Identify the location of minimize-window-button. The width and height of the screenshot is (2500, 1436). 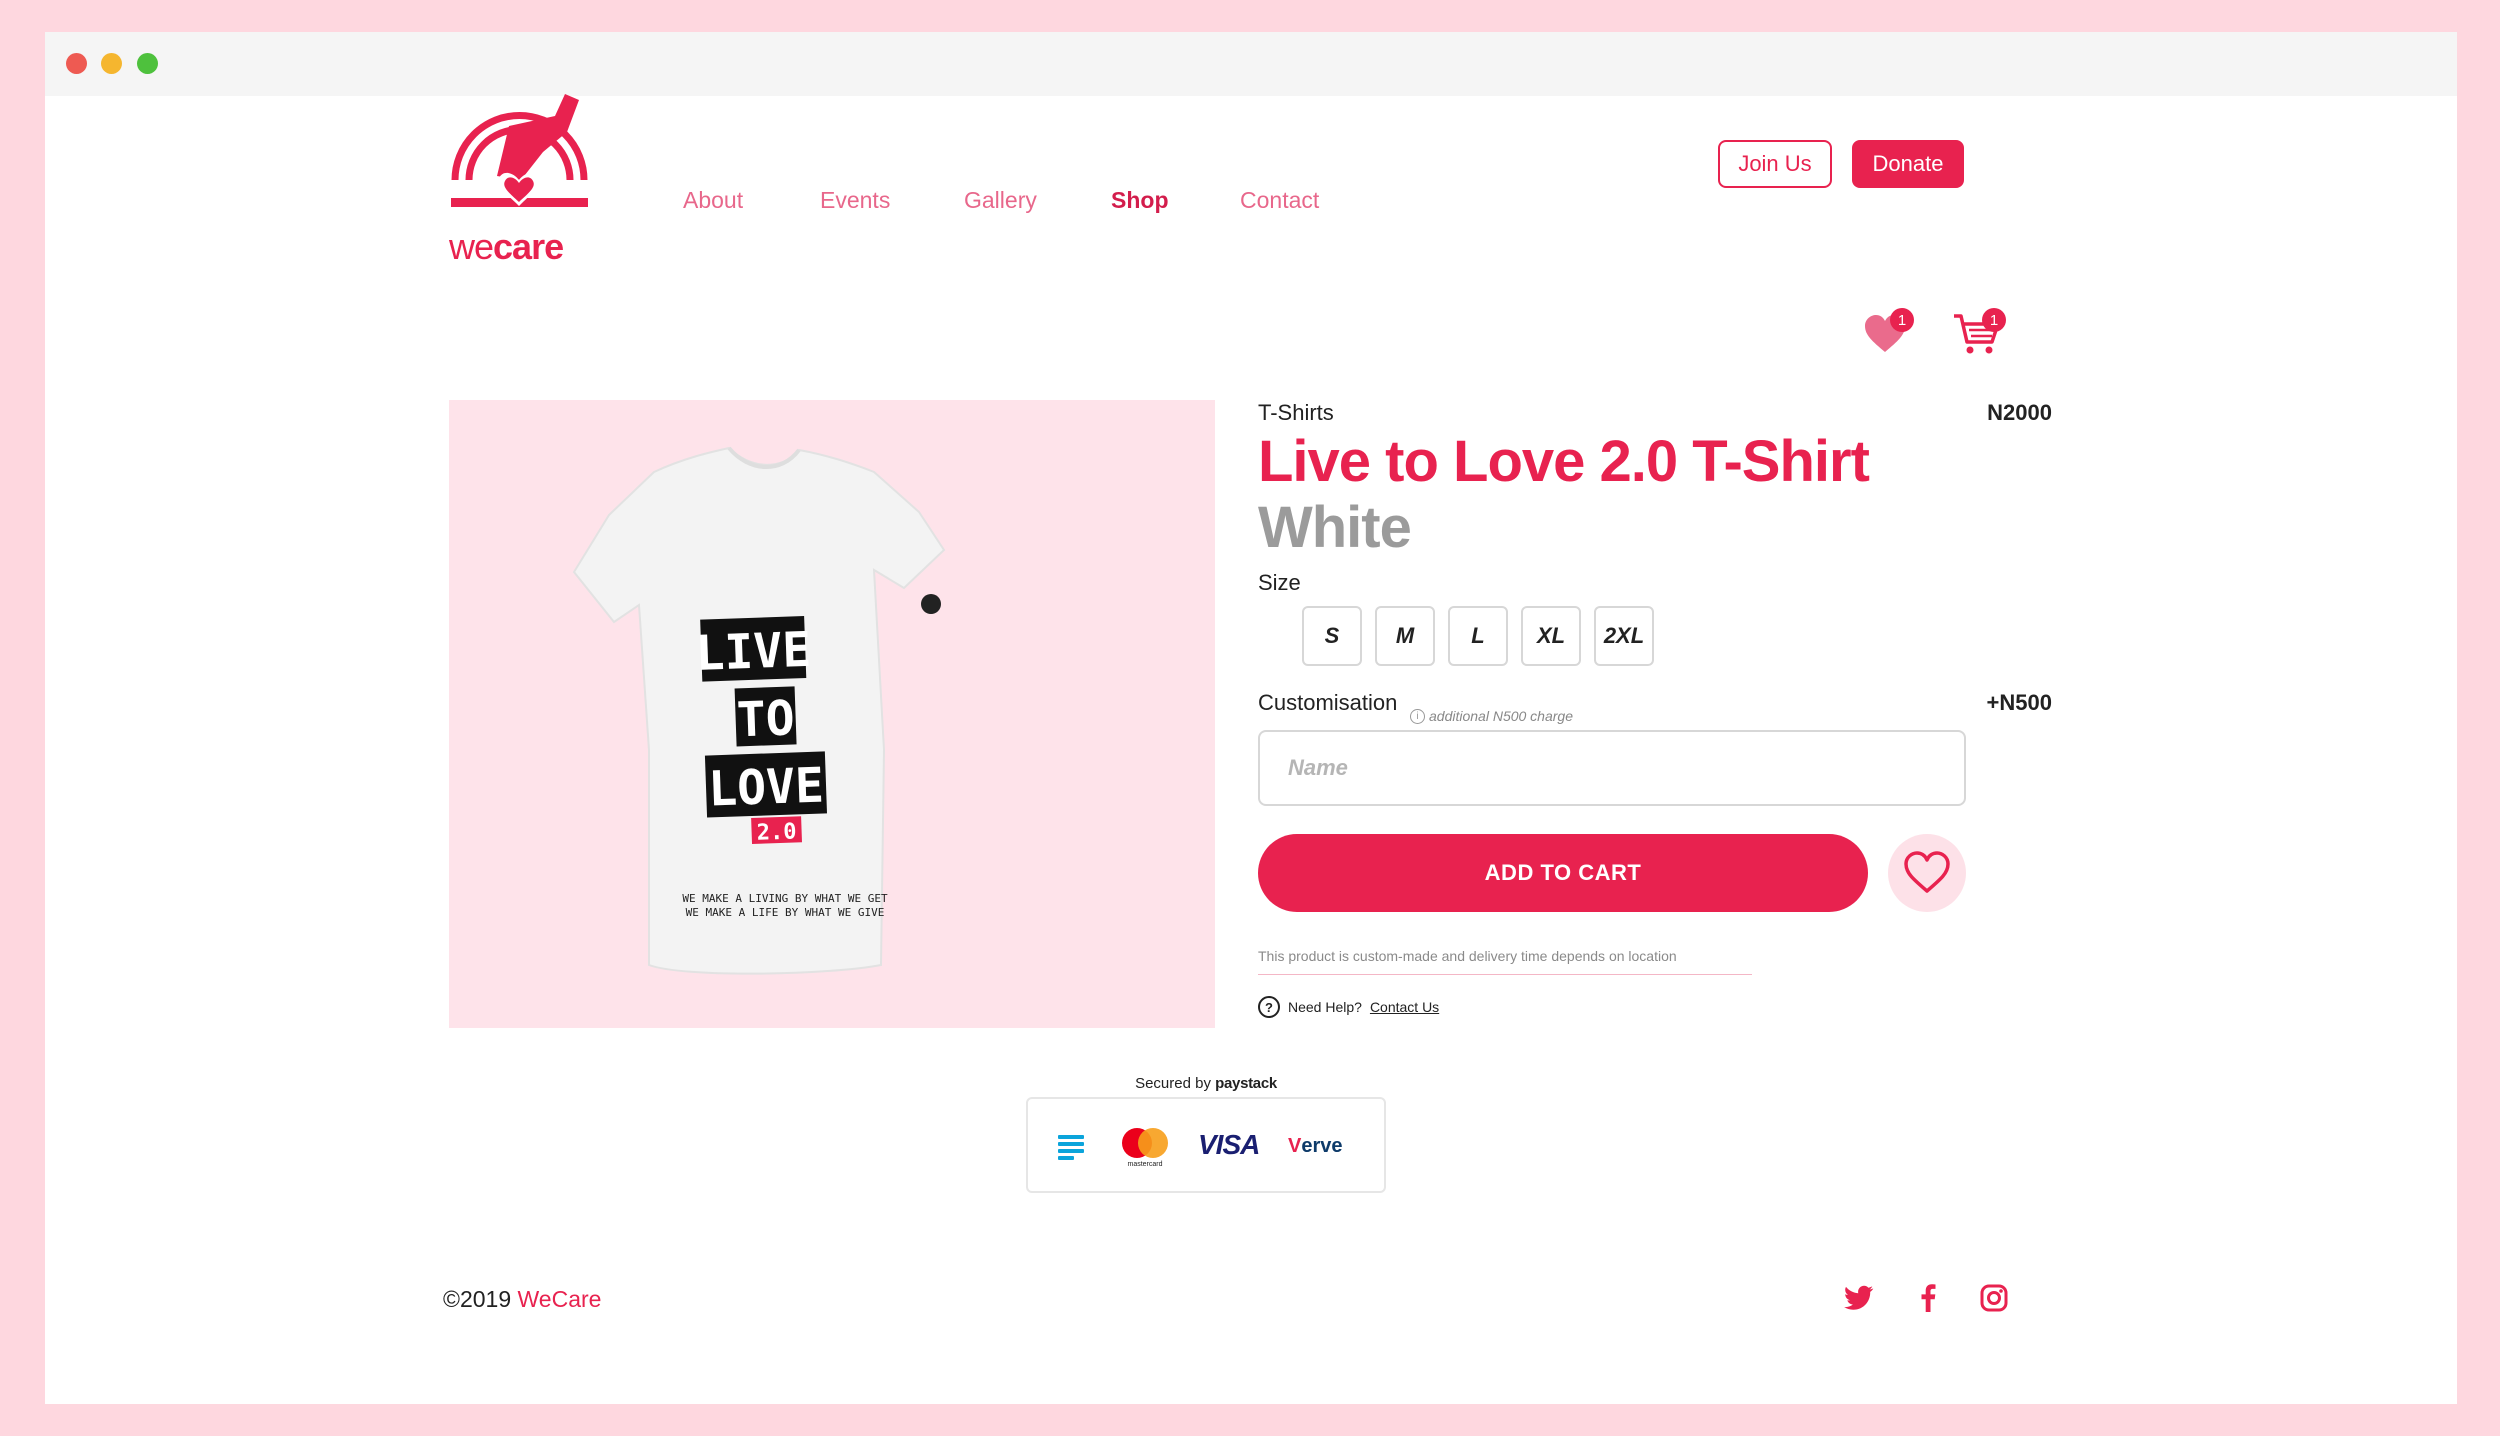
(111, 63).